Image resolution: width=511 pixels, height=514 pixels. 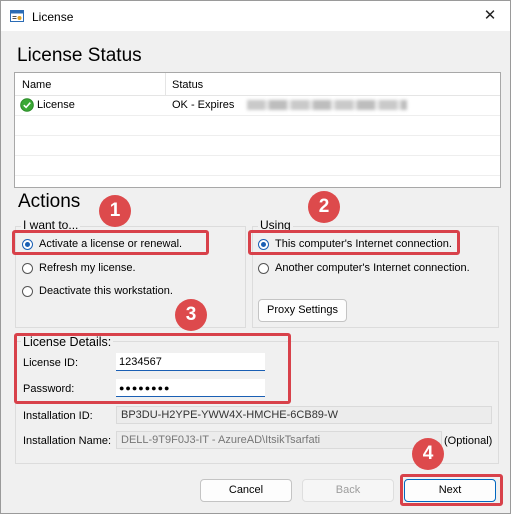 What do you see at coordinates (67, 441) in the screenshot?
I see `installation-name-label: Installation Name:` at bounding box center [67, 441].